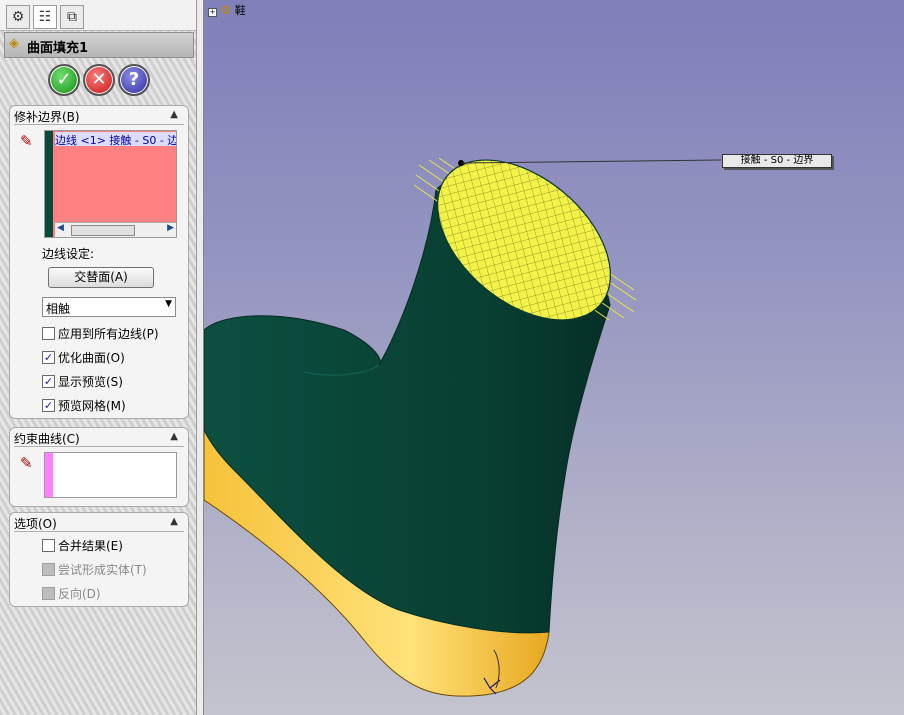 The image size is (904, 715). Describe the element at coordinates (49, 184) in the screenshot. I see `boundary-color-bar` at that location.